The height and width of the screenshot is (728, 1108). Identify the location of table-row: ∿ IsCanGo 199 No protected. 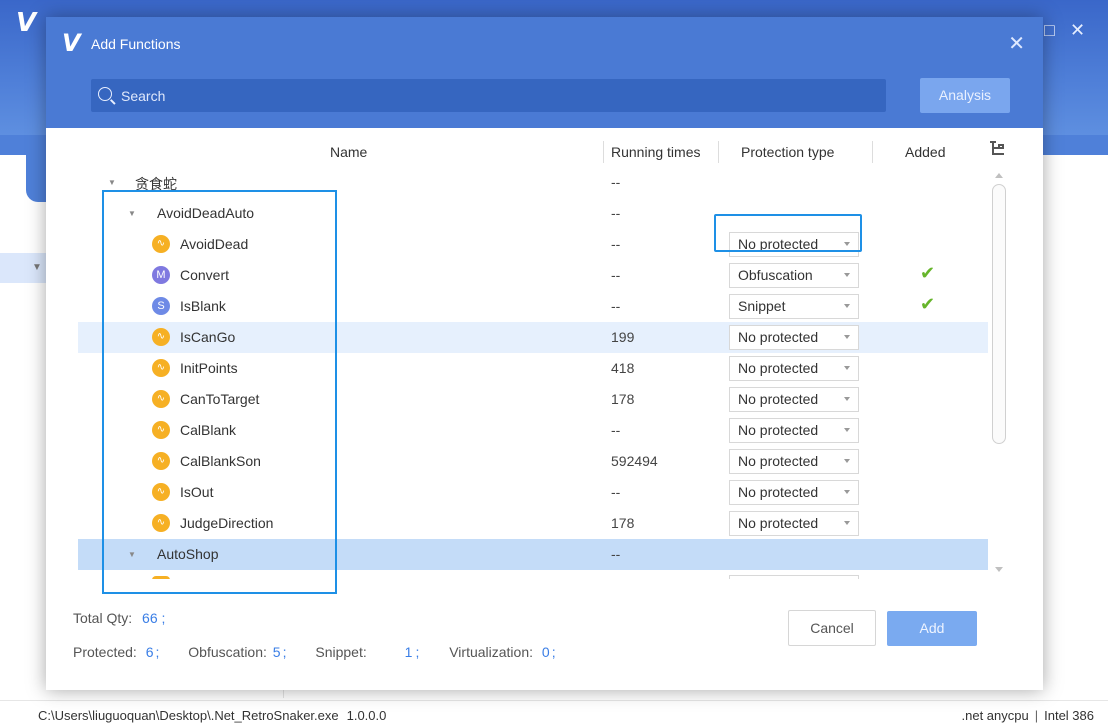
(533, 337).